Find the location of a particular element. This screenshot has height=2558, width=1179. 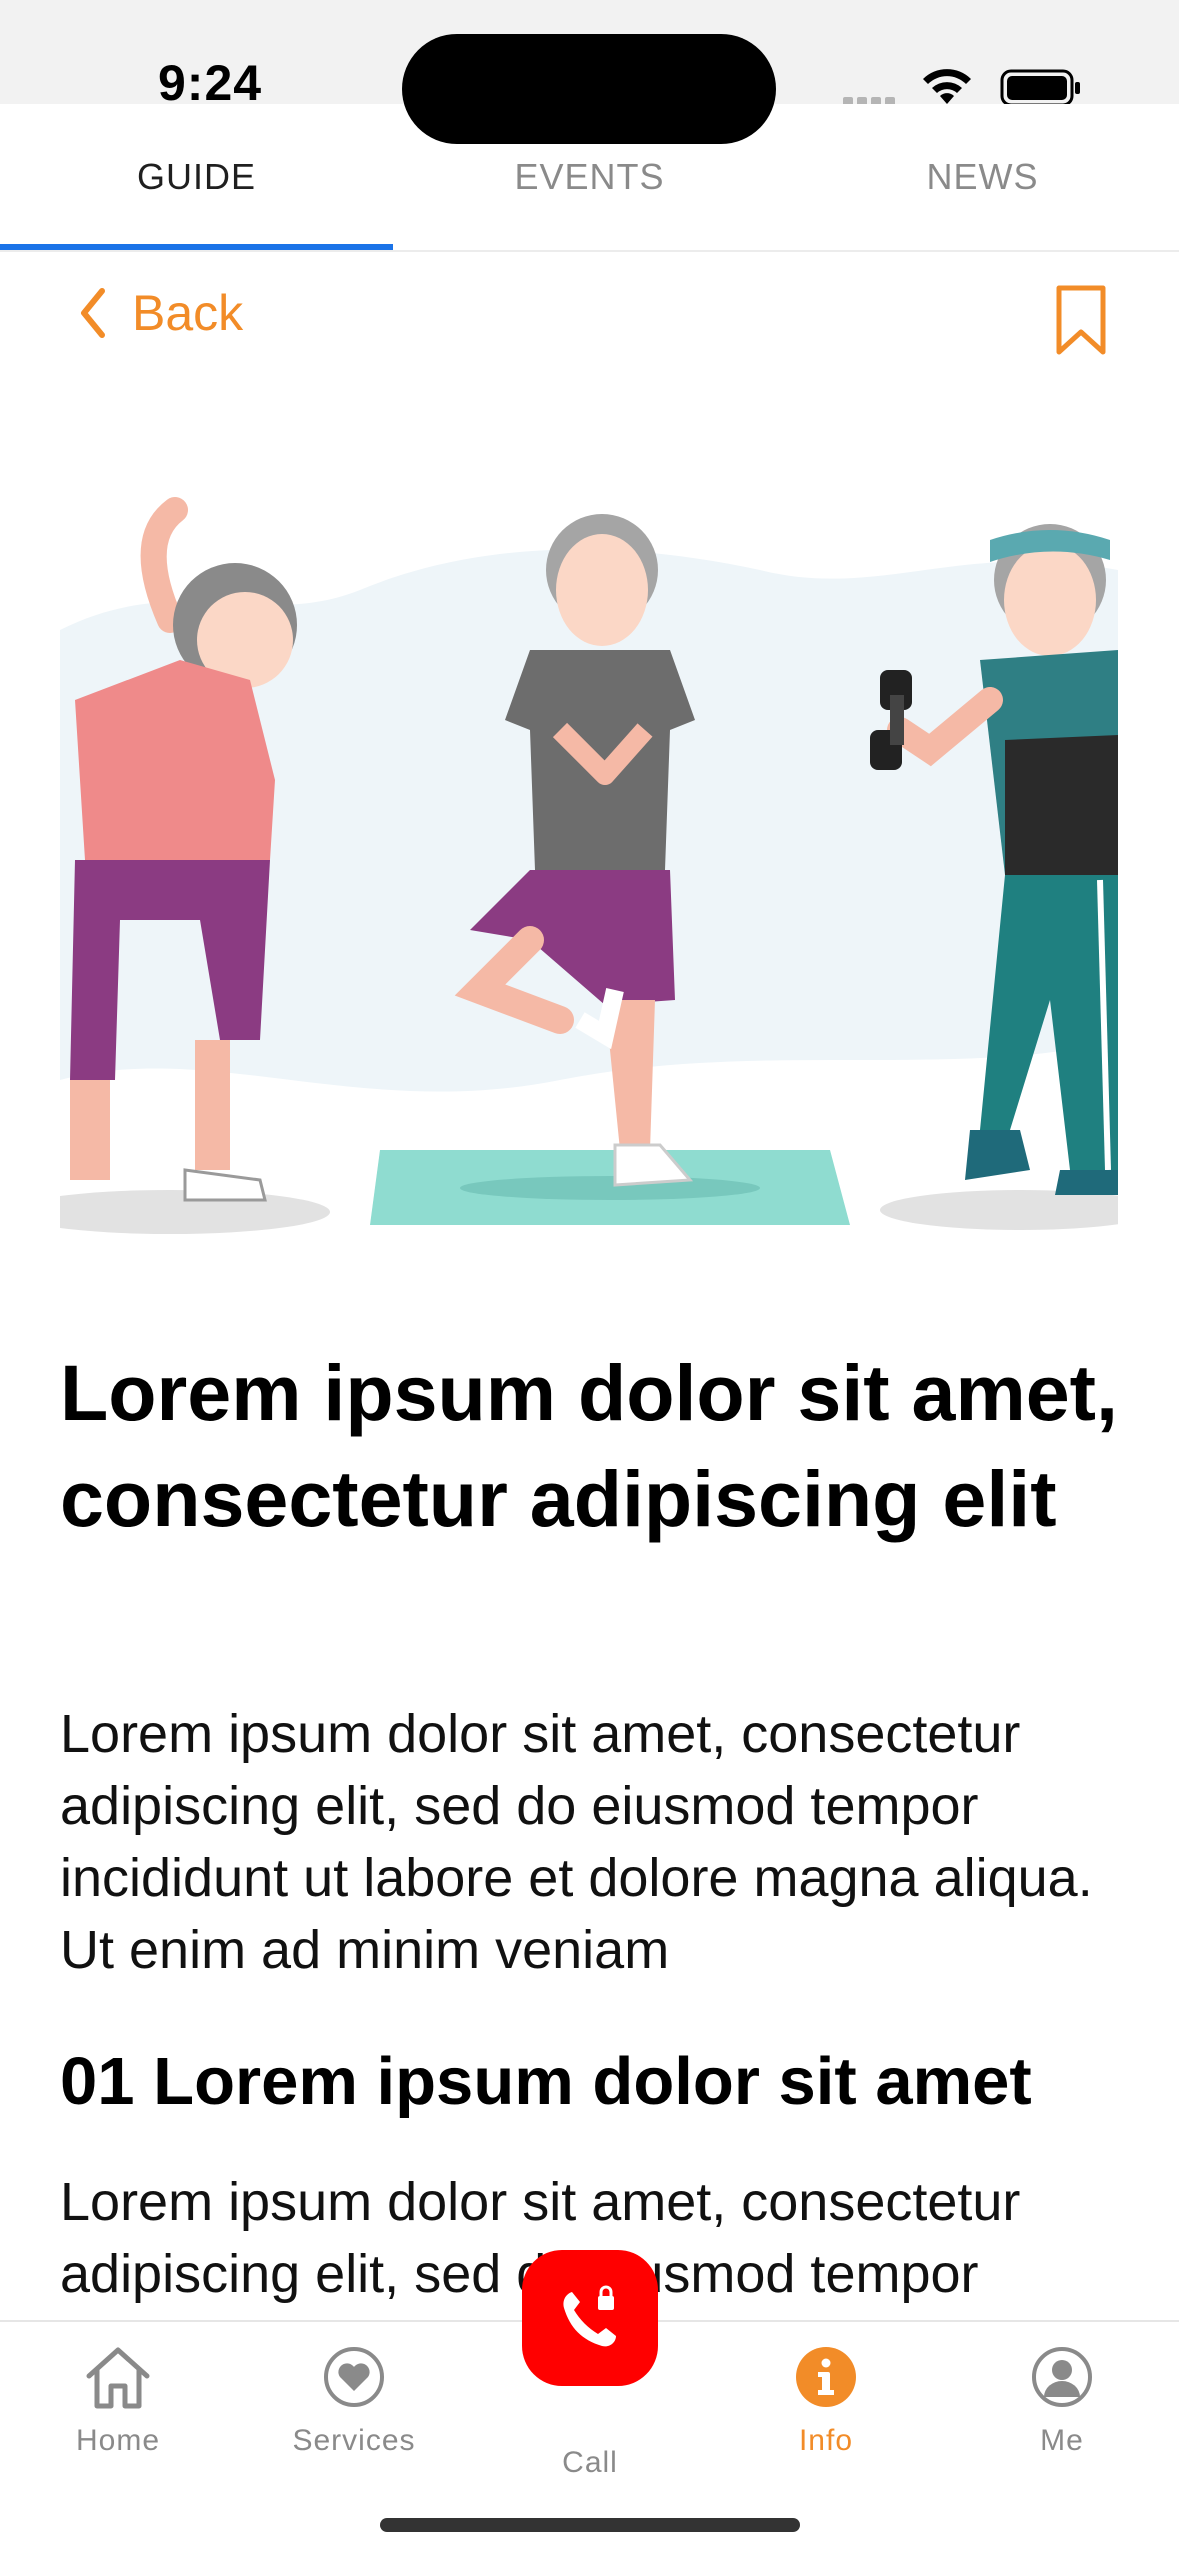

nav-me: Me is located at coordinates (1061, 2400).